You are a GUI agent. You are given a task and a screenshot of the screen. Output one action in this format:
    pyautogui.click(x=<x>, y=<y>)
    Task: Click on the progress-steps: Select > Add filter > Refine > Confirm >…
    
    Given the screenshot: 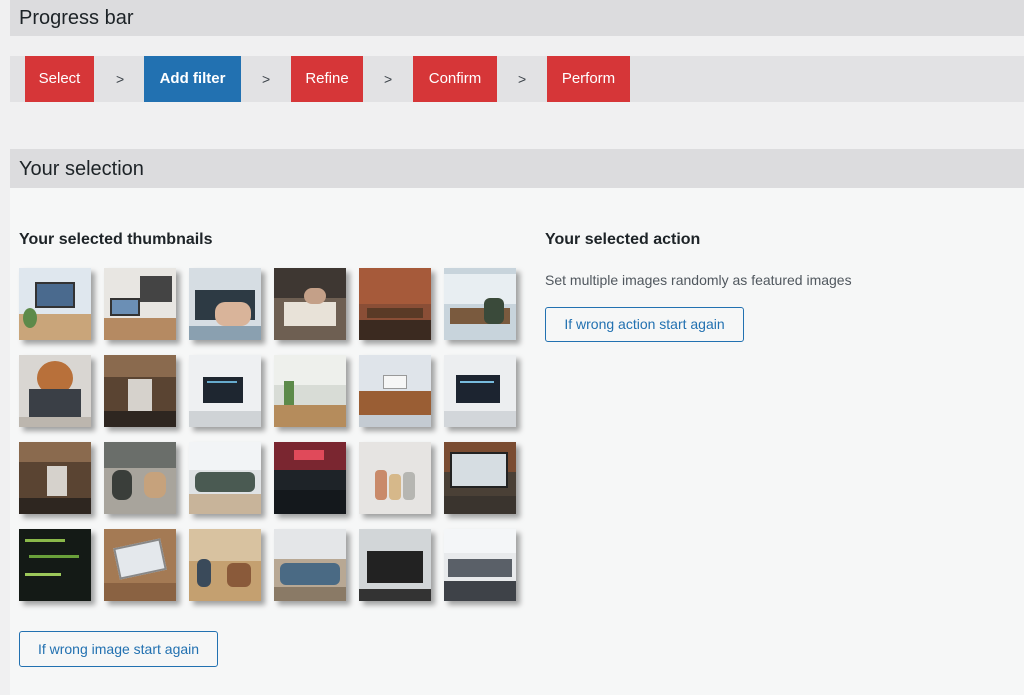 What is the action you would take?
    pyautogui.click(x=517, y=79)
    